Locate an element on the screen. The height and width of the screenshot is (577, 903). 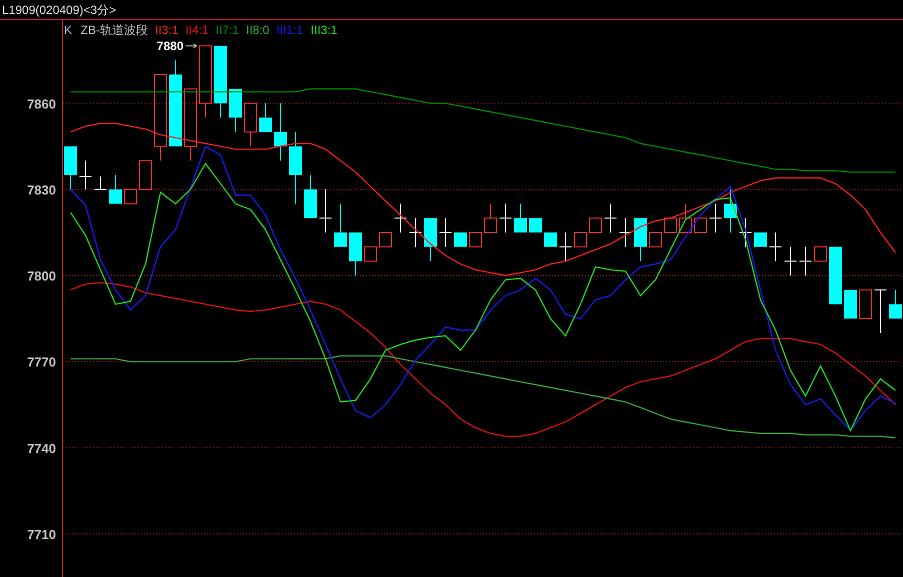
arrow-icon is located at coordinates (191, 45).